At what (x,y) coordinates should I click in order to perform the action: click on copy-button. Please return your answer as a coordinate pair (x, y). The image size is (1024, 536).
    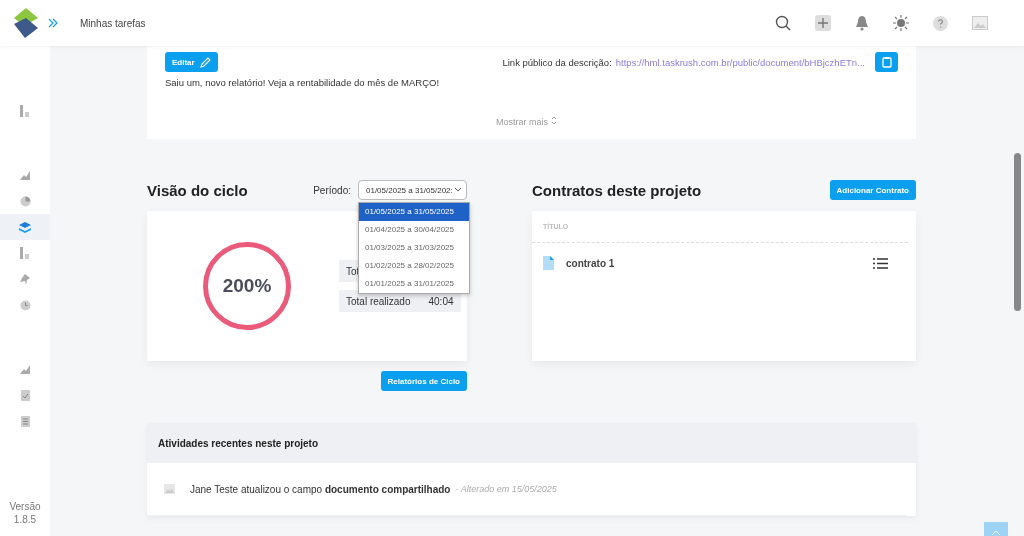
    Looking at the image, I should click on (886, 62).